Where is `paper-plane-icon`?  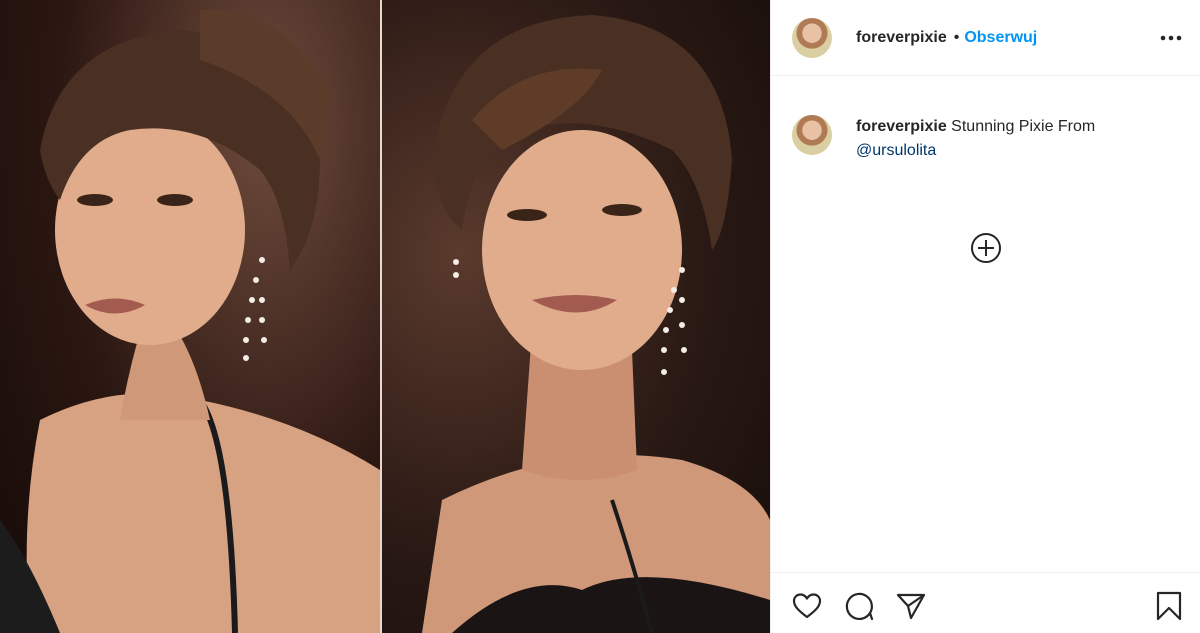 paper-plane-icon is located at coordinates (911, 606).